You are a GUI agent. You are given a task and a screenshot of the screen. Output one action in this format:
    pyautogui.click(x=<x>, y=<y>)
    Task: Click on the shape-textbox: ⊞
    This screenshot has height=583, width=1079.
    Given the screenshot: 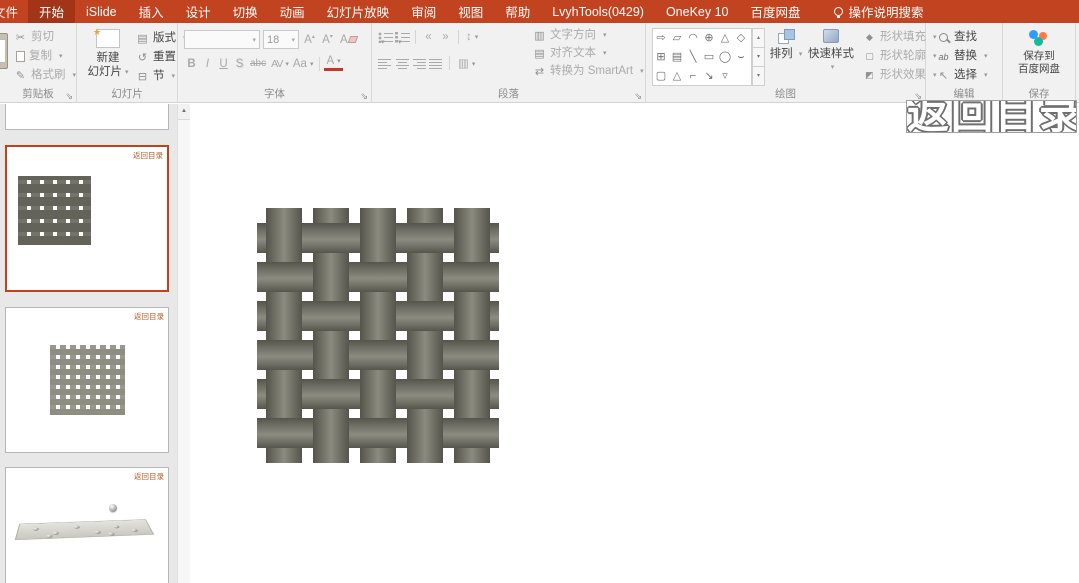 What is the action you would take?
    pyautogui.click(x=661, y=57)
    